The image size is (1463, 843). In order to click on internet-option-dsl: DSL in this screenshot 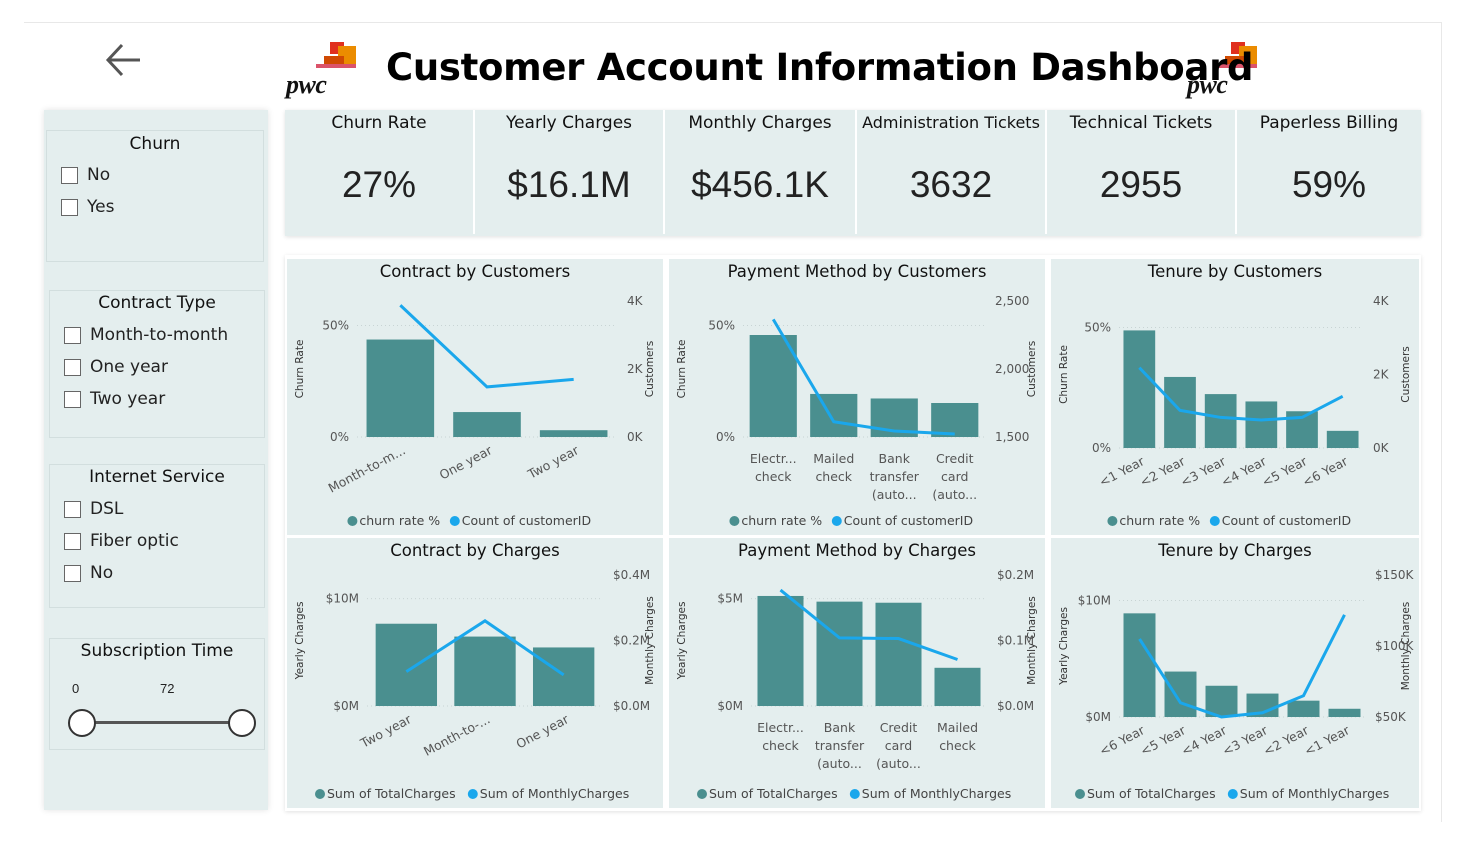, I will do `click(93, 509)`.